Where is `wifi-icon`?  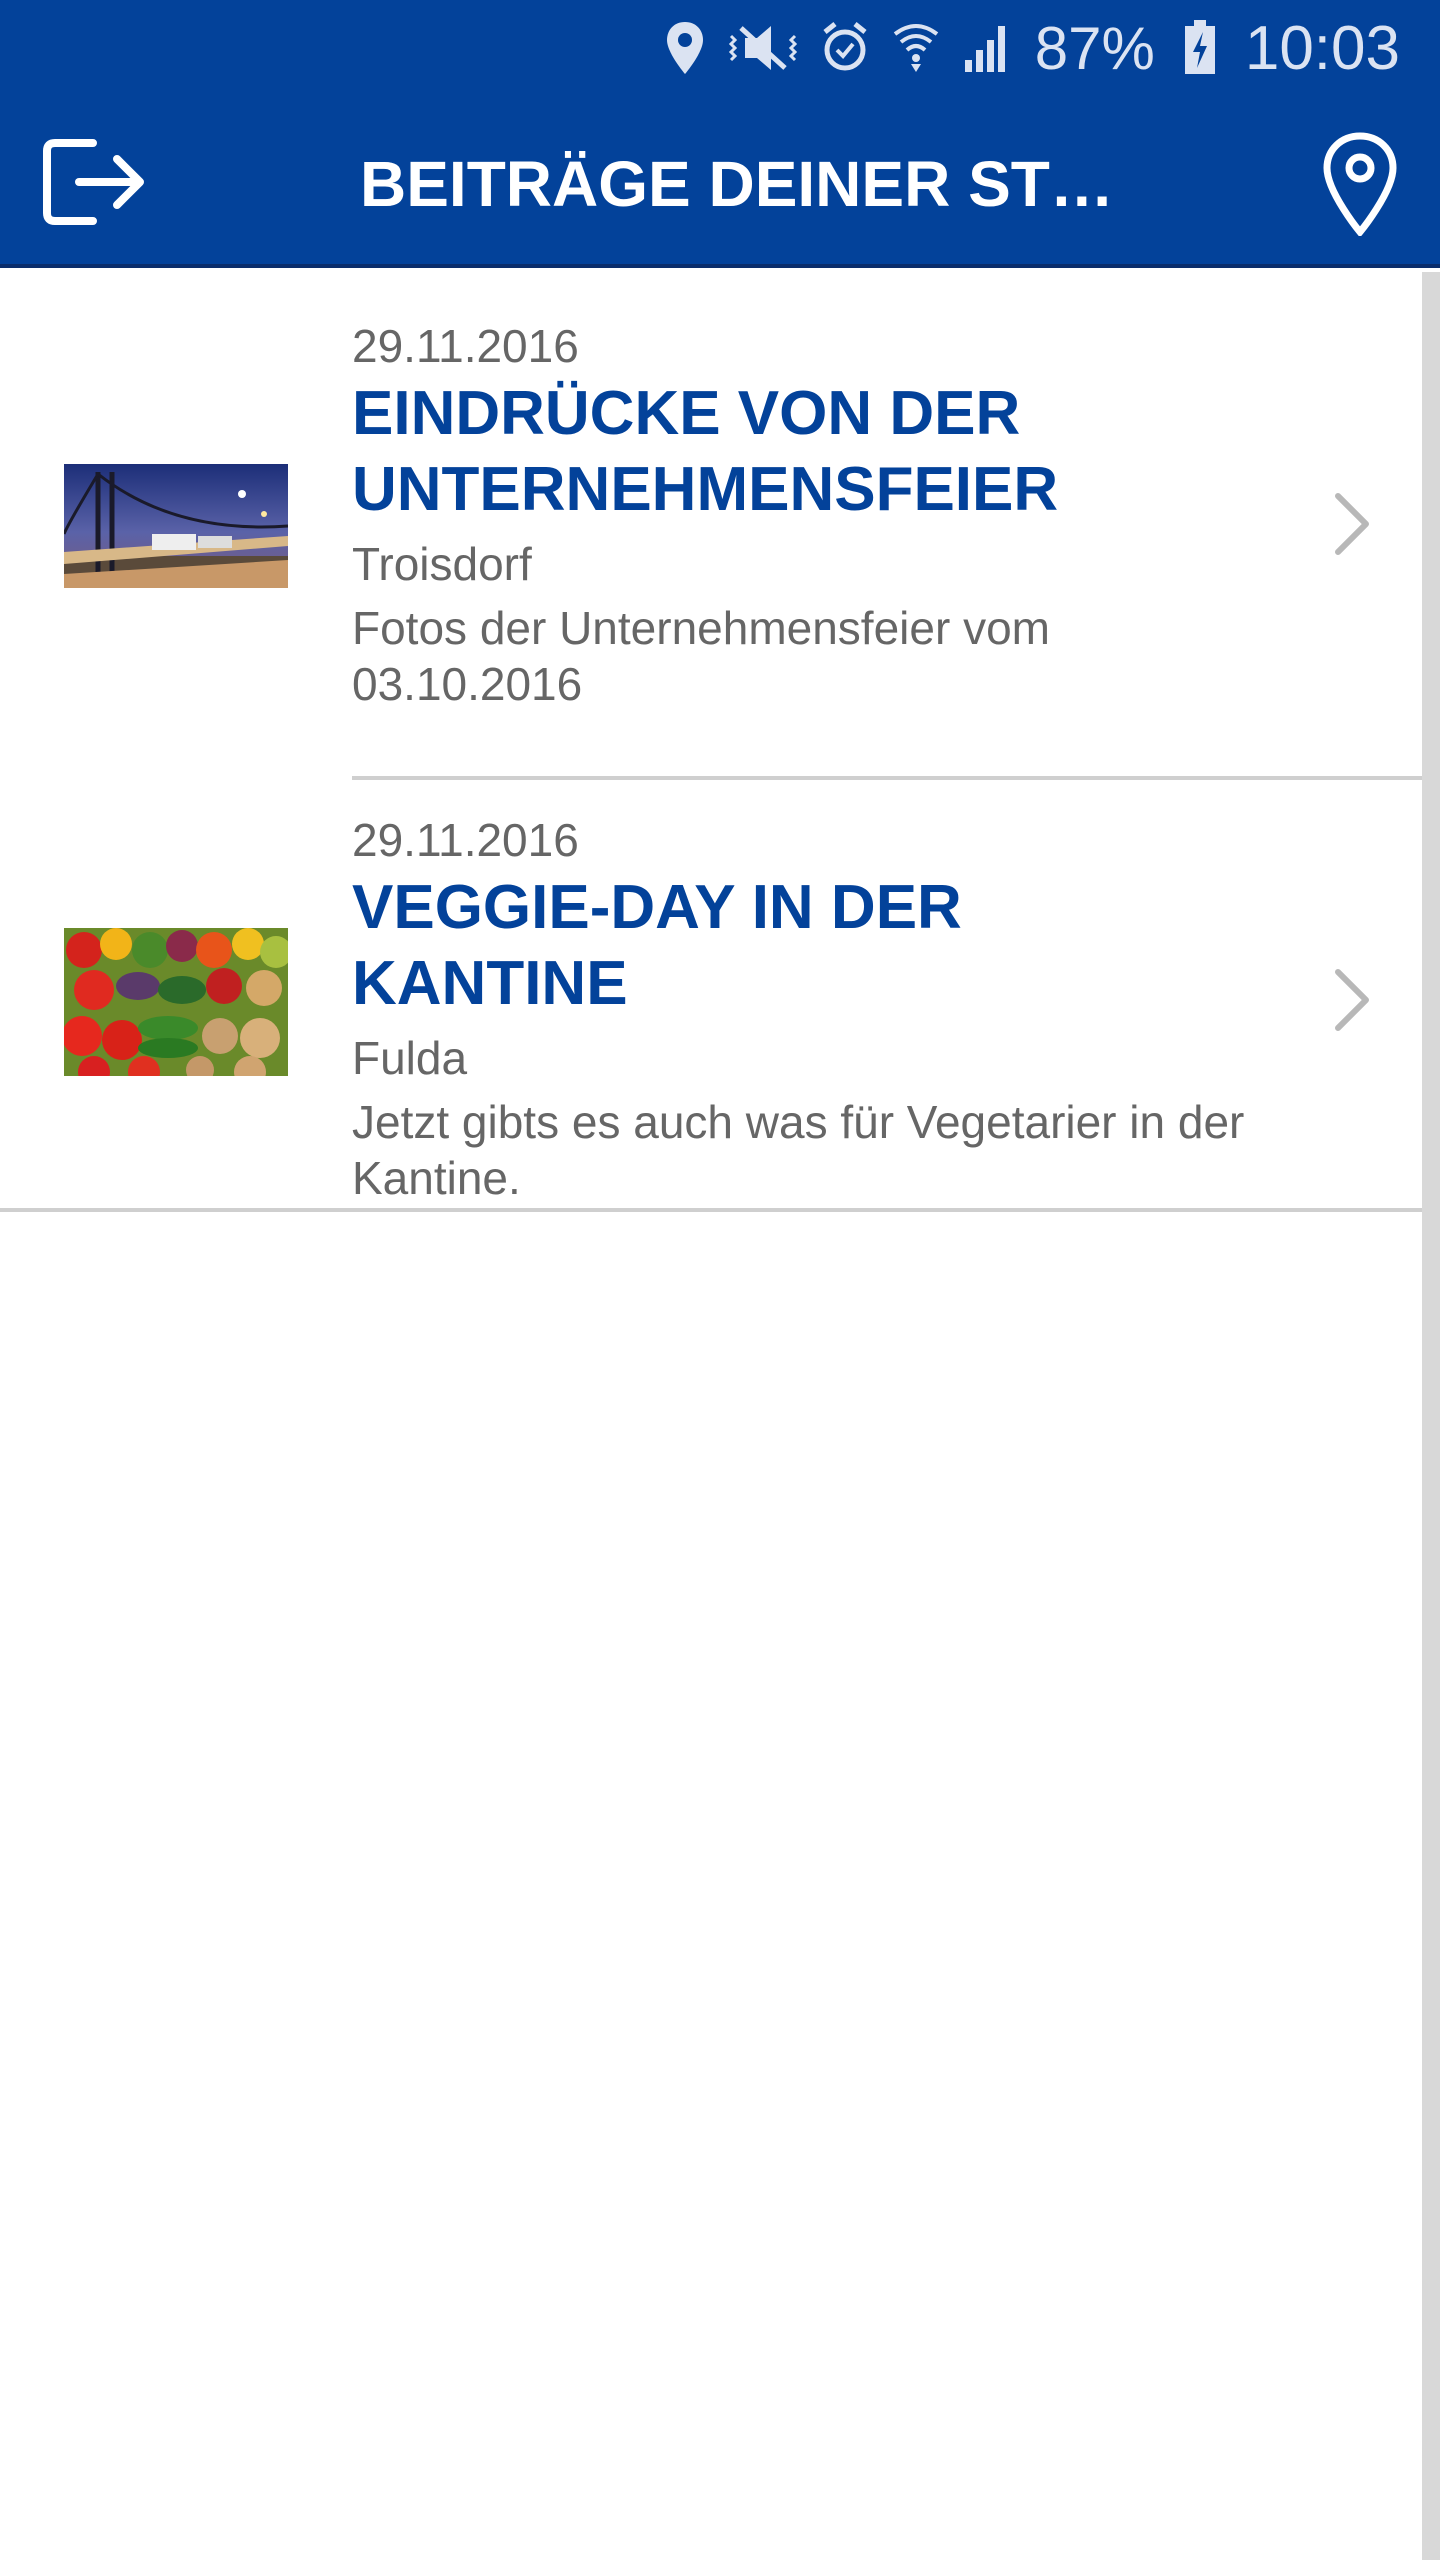 wifi-icon is located at coordinates (916, 48).